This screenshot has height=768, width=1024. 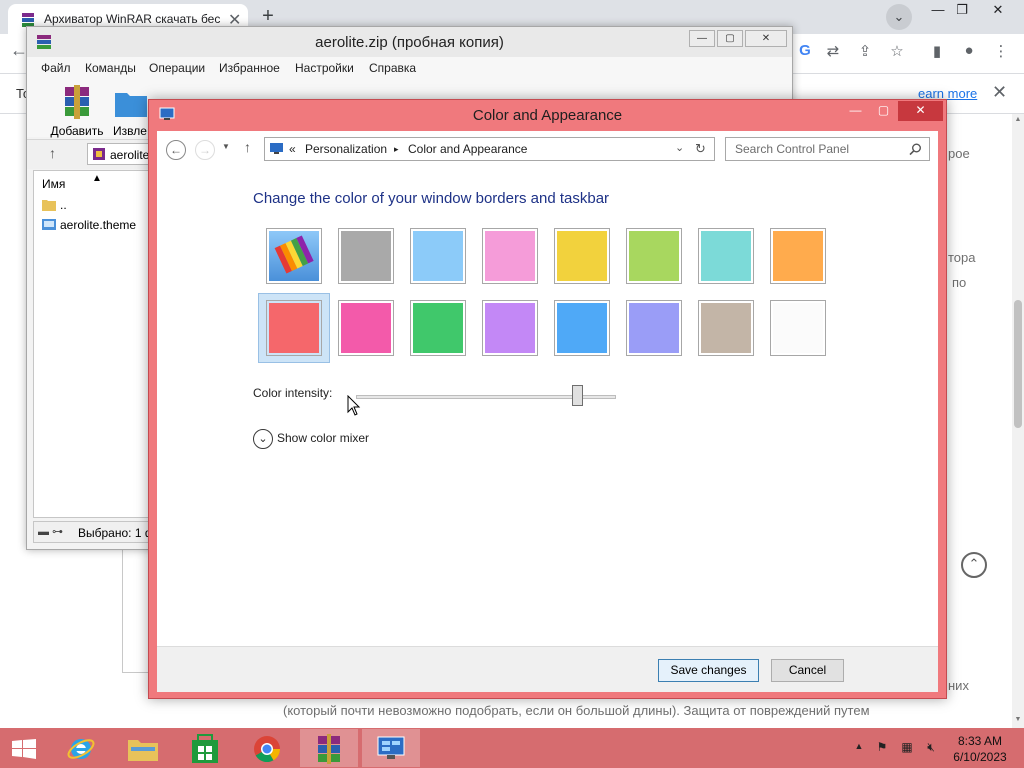 What do you see at coordinates (833, 51) in the screenshot?
I see `translate-icon: ⇄` at bounding box center [833, 51].